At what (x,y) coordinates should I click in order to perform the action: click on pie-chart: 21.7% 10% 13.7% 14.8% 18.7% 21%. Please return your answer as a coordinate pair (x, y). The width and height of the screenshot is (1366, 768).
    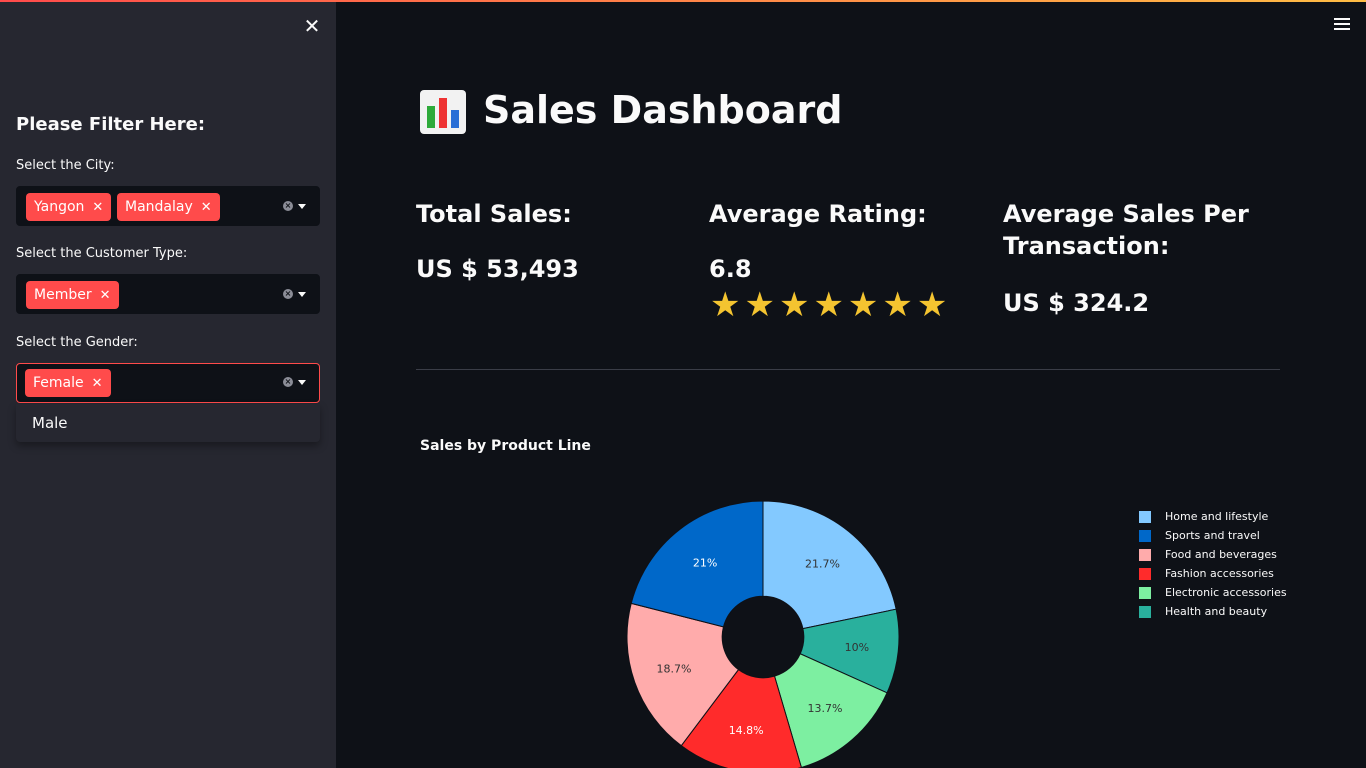
    Looking at the image, I should click on (763, 634).